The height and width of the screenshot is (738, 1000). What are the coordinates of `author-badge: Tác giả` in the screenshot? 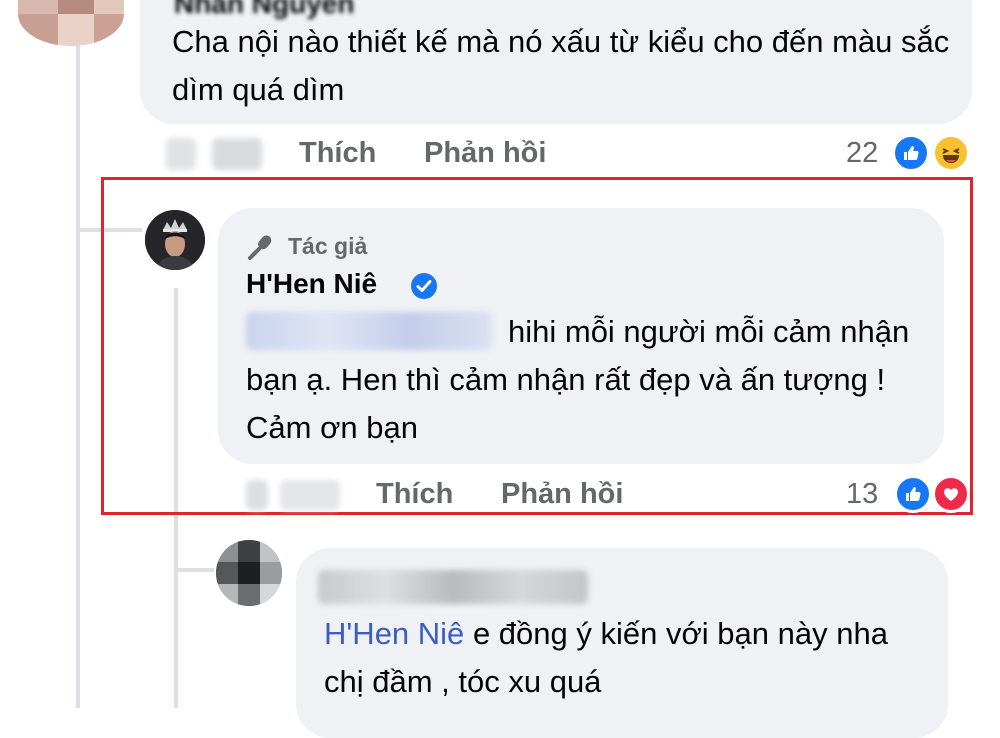 It's located at (328, 246).